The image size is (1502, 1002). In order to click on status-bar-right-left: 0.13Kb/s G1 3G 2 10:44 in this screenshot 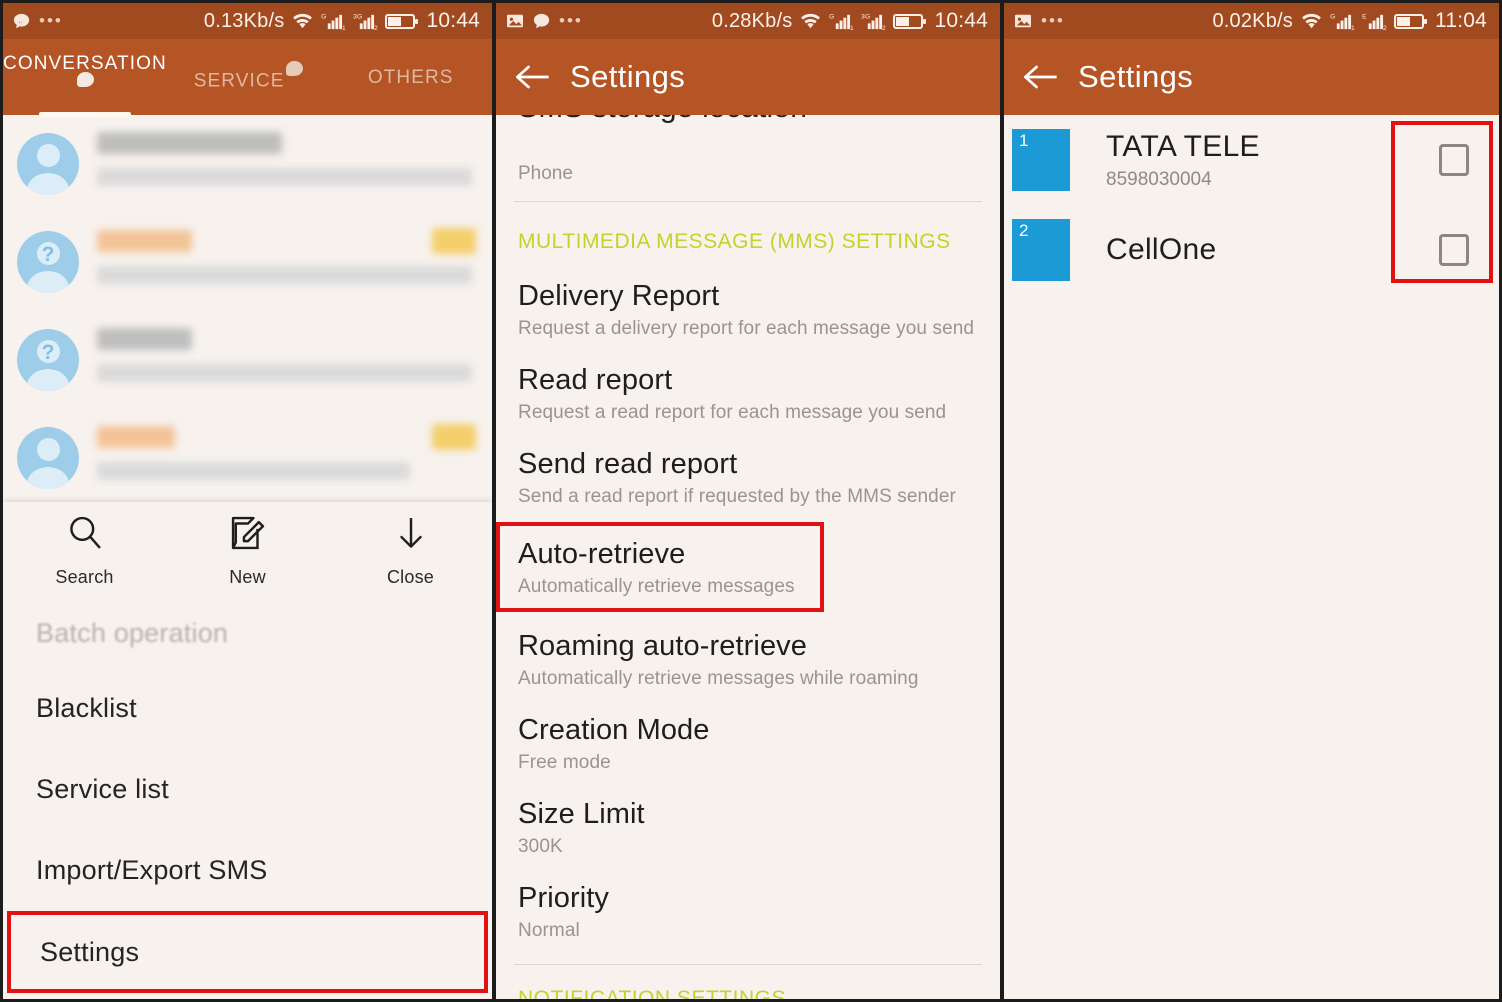, I will do `click(342, 21)`.